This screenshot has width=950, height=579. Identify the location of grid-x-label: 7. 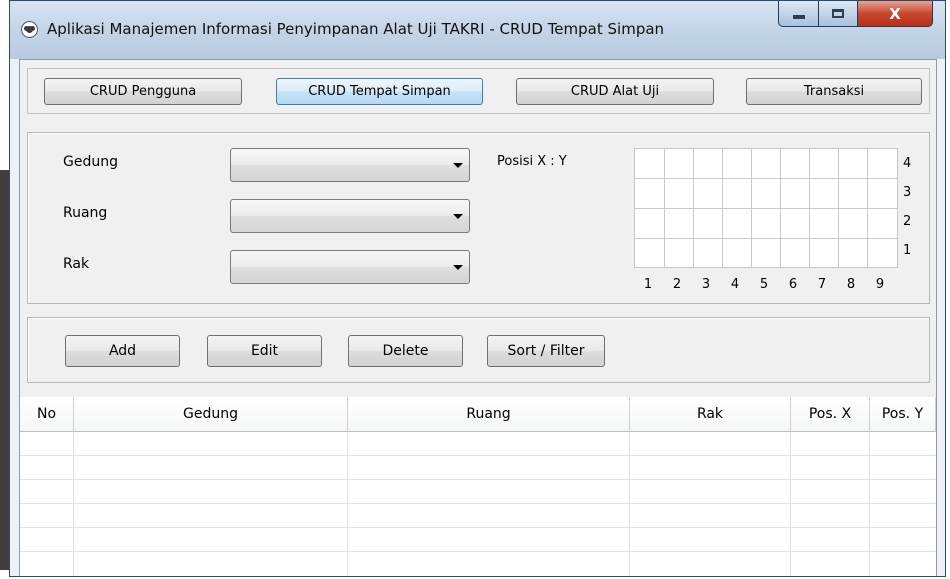
(822, 284).